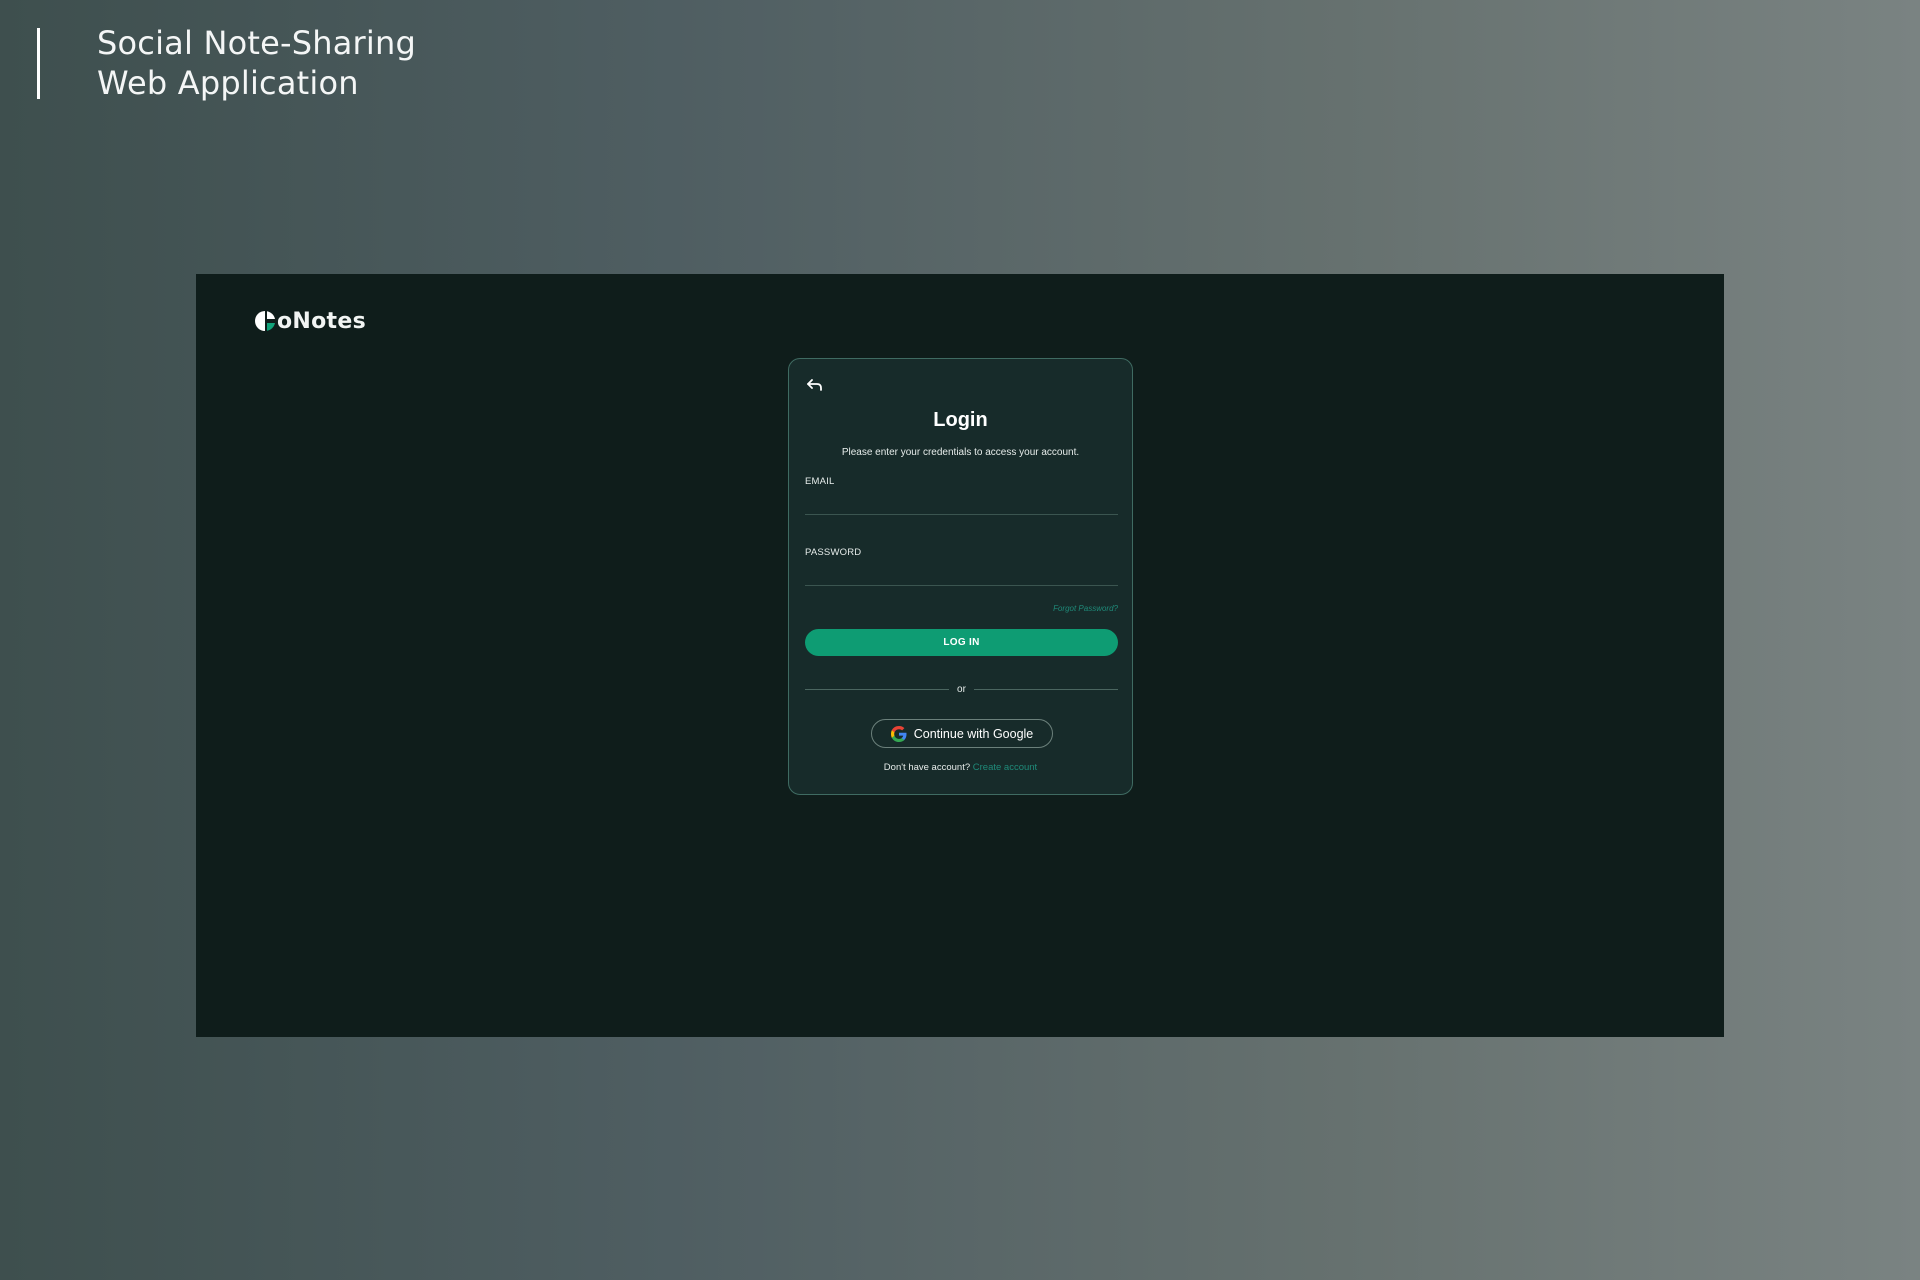 This screenshot has height=1280, width=1920. I want to click on password-field, so click(961, 575).